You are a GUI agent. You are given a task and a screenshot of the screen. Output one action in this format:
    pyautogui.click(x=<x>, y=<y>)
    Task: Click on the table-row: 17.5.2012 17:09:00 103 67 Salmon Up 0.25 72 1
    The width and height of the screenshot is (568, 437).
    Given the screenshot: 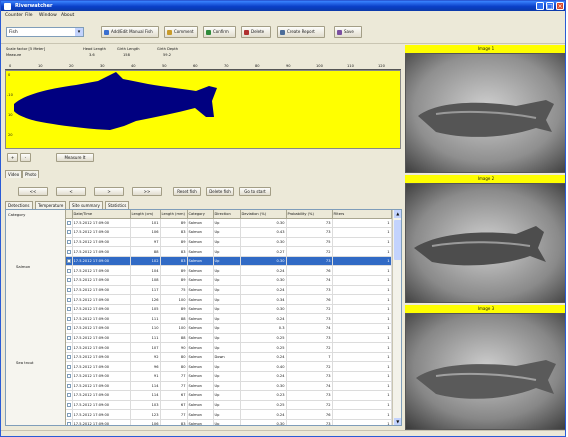 What is the action you would take?
    pyautogui.click(x=229, y=405)
    